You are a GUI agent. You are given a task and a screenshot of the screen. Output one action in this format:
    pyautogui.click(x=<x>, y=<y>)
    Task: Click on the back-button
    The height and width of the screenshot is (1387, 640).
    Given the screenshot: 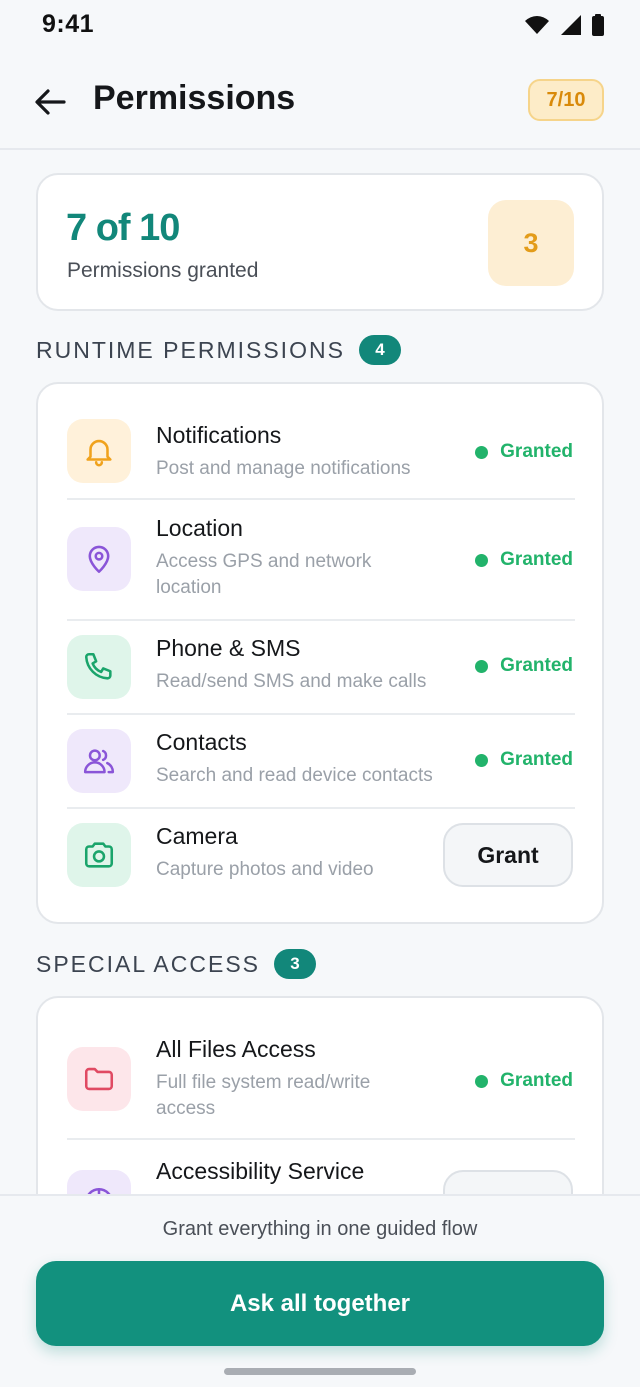 What is the action you would take?
    pyautogui.click(x=50, y=102)
    